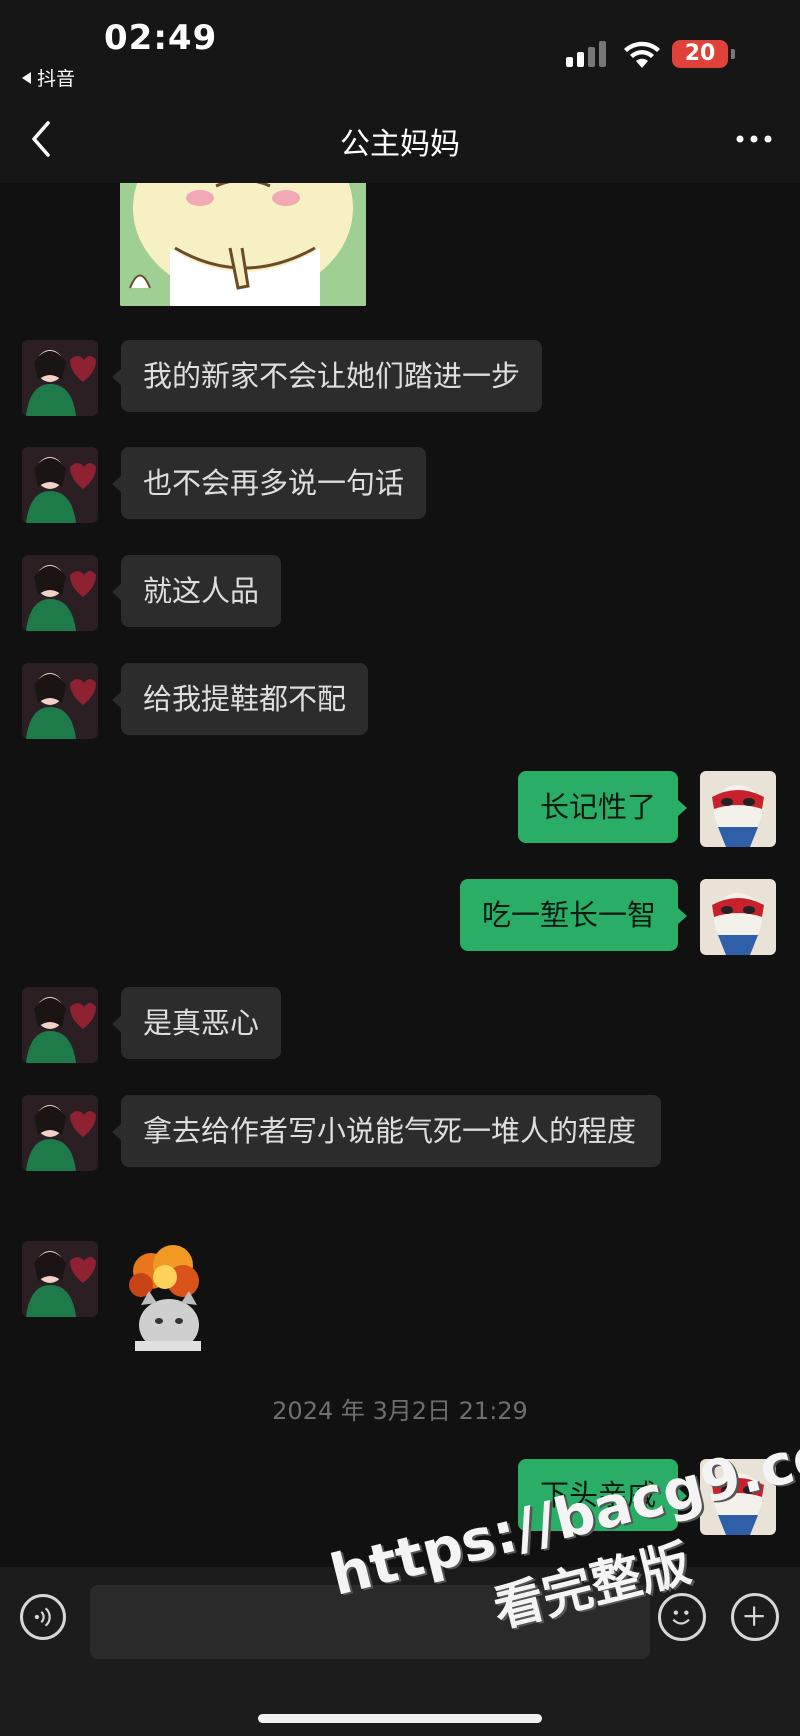 Image resolution: width=800 pixels, height=1736 pixels. I want to click on emoji-icon, so click(682, 1617).